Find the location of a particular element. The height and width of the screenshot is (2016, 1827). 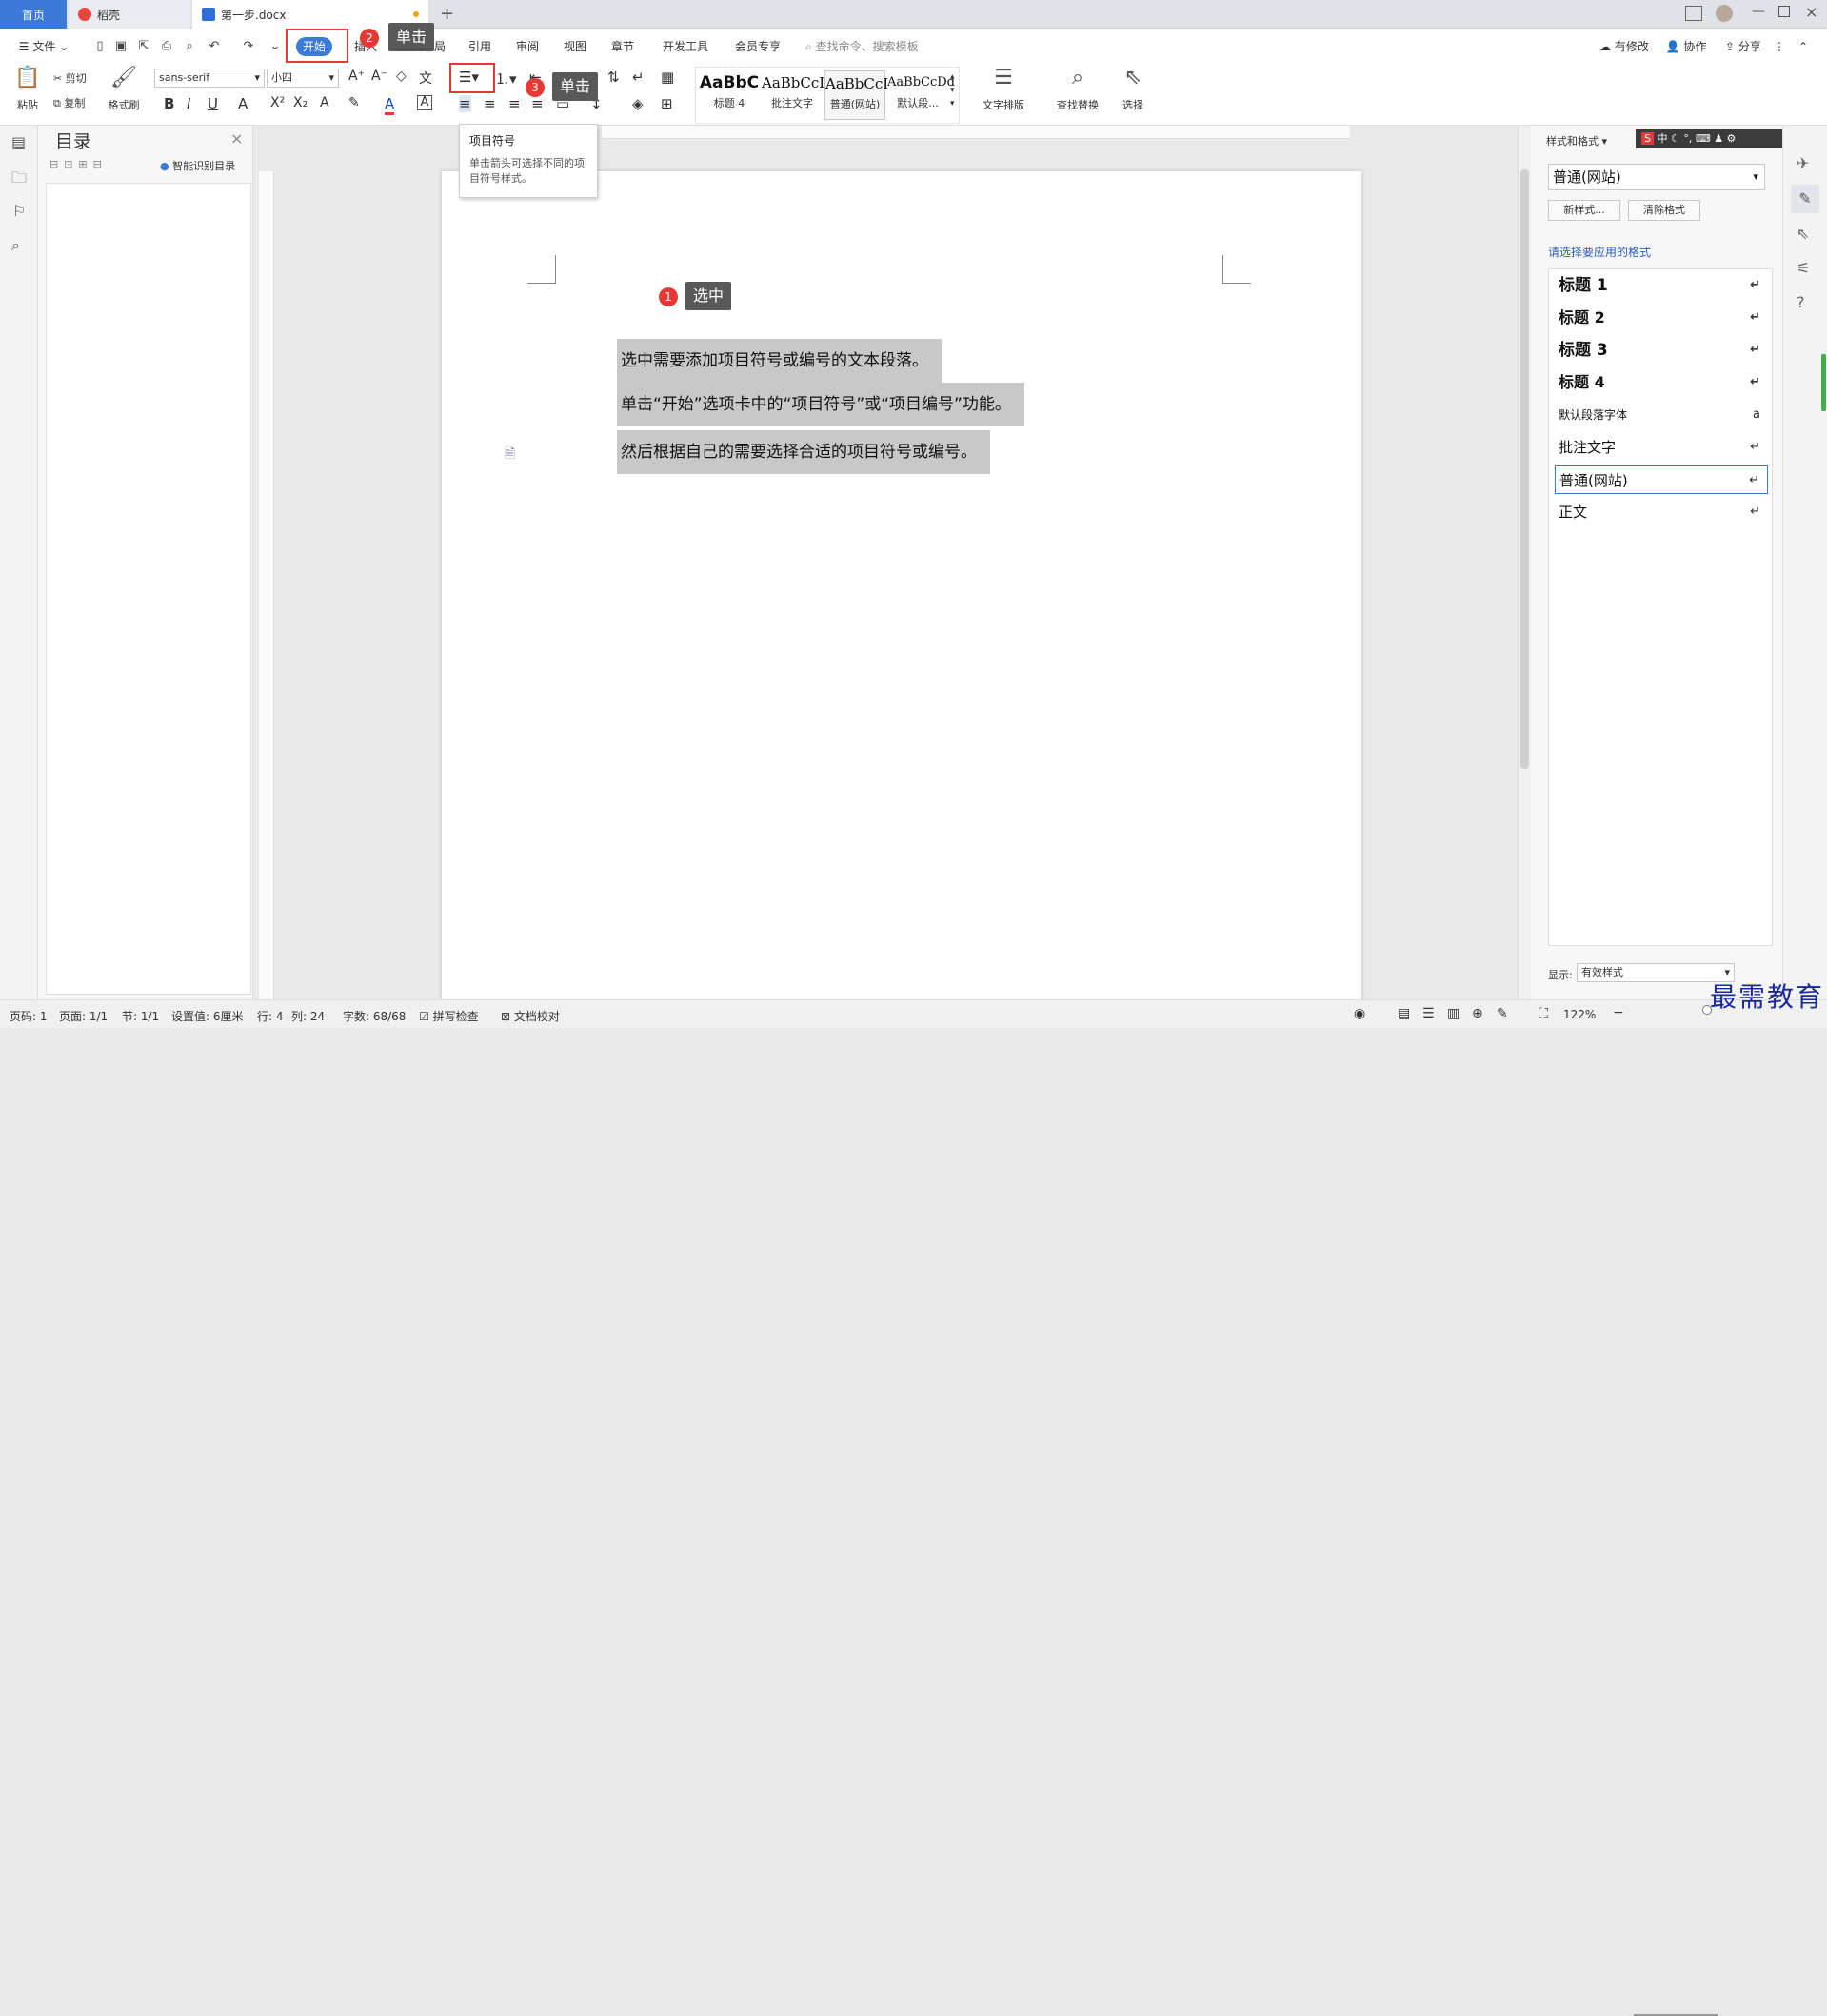

find-replace-button: ⌕ 查找替换 is located at coordinates (1077, 89).